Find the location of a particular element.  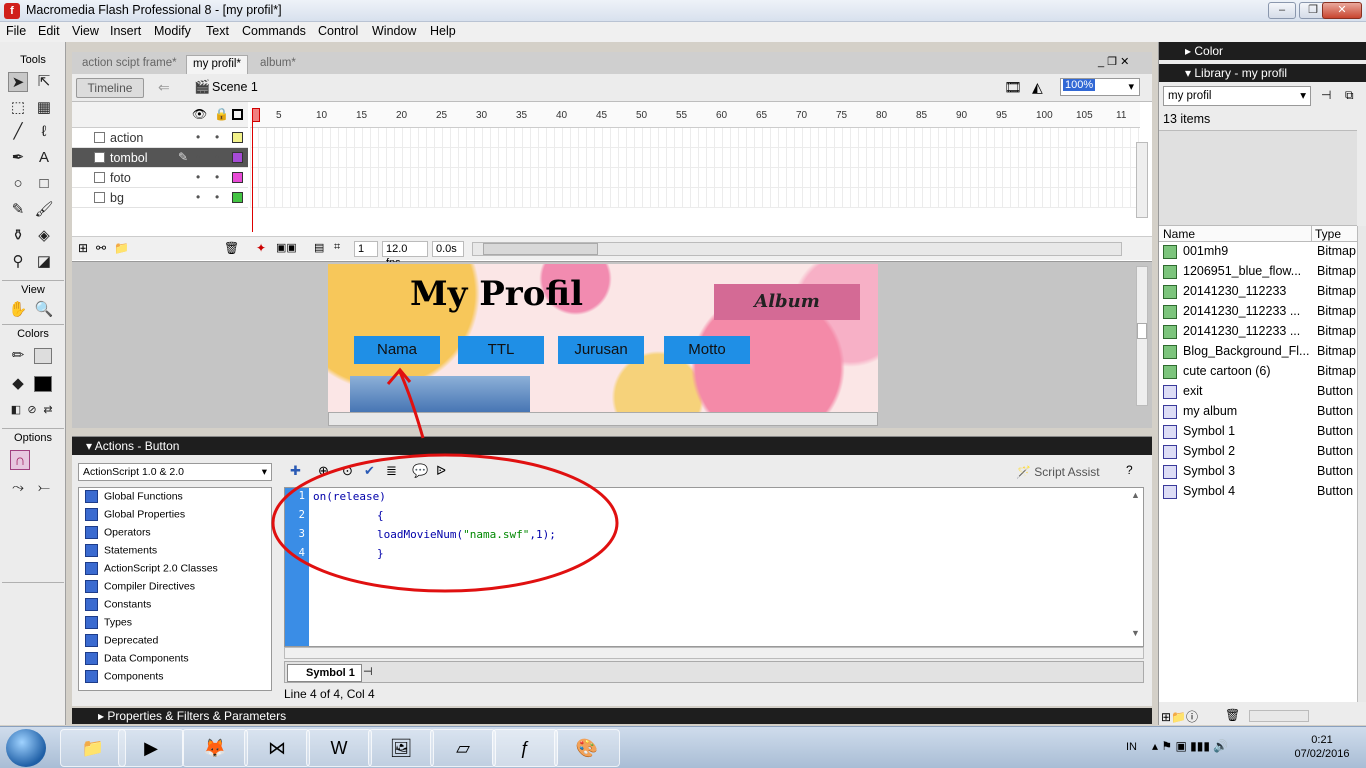

line-tool-icon: ╱ is located at coordinates (18, 132).